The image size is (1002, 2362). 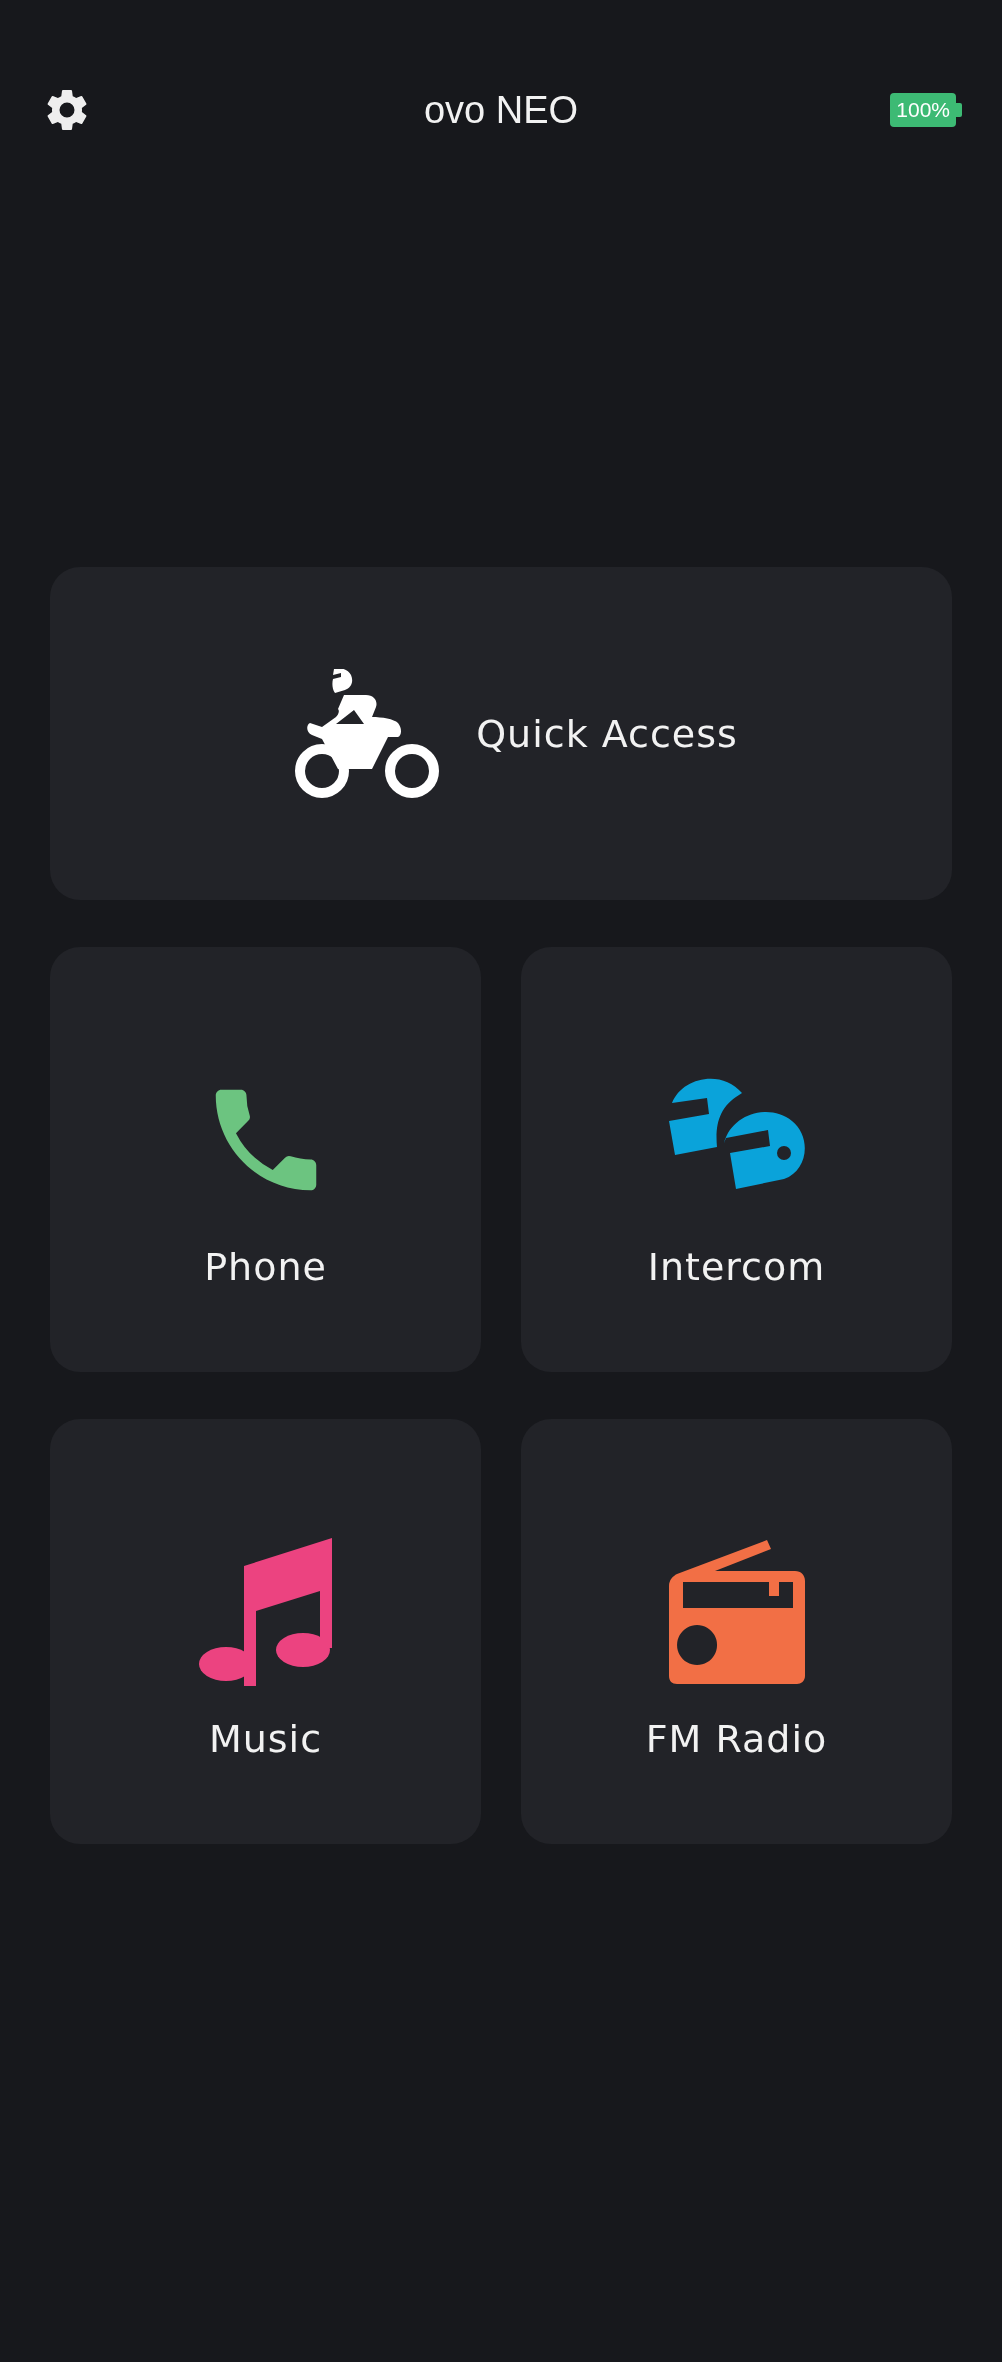 What do you see at coordinates (501, 733) in the screenshot?
I see `quick-access-button: Quick Access` at bounding box center [501, 733].